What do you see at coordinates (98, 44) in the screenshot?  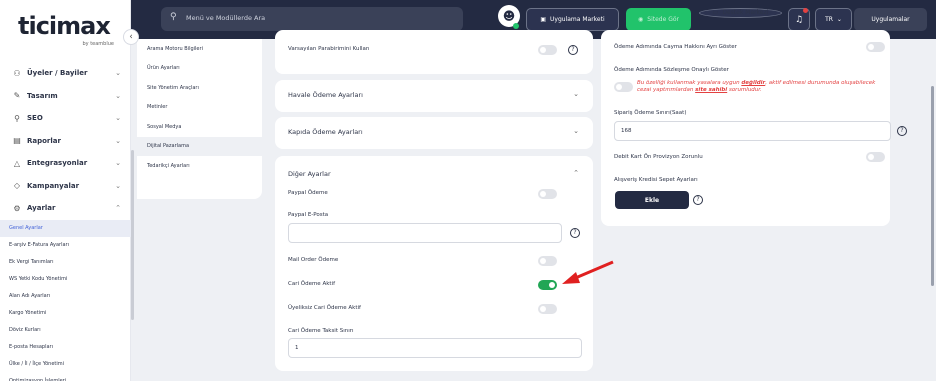 I see `logo-subtext: by teamblue` at bounding box center [98, 44].